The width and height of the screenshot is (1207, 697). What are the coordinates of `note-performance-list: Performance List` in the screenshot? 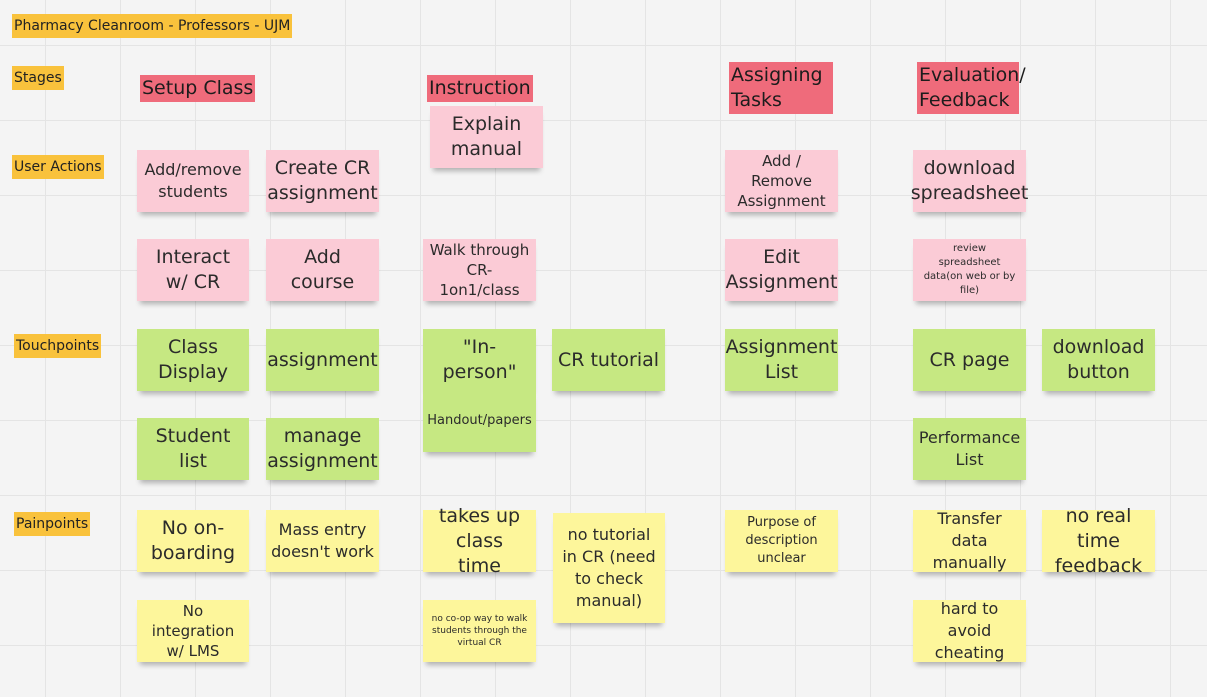 It's located at (969, 449).